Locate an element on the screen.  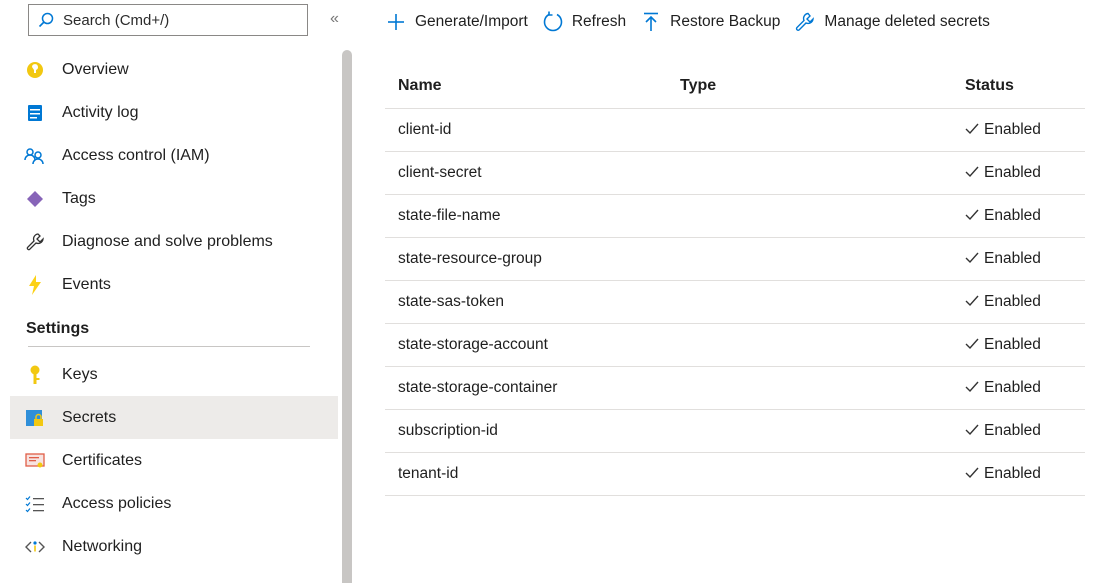
manage-deleted-secrets-button: Manage deleted secrets is located at coordinates (892, 22).